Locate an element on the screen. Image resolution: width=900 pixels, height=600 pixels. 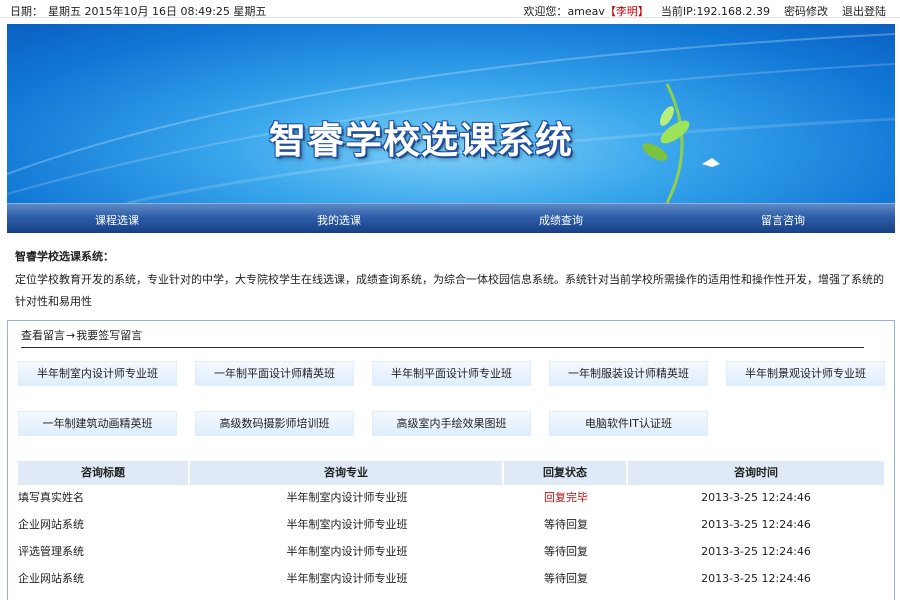
course-button: 半年制景观设计师专业班 is located at coordinates (805, 373).